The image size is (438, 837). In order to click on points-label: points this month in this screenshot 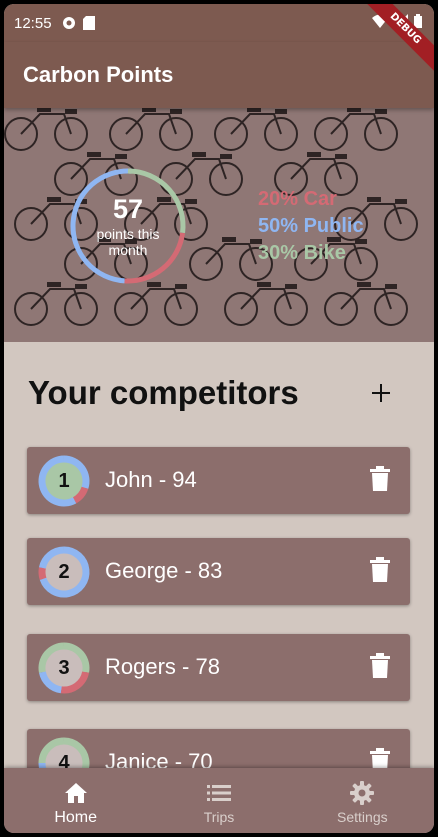, I will do `click(128, 242)`.